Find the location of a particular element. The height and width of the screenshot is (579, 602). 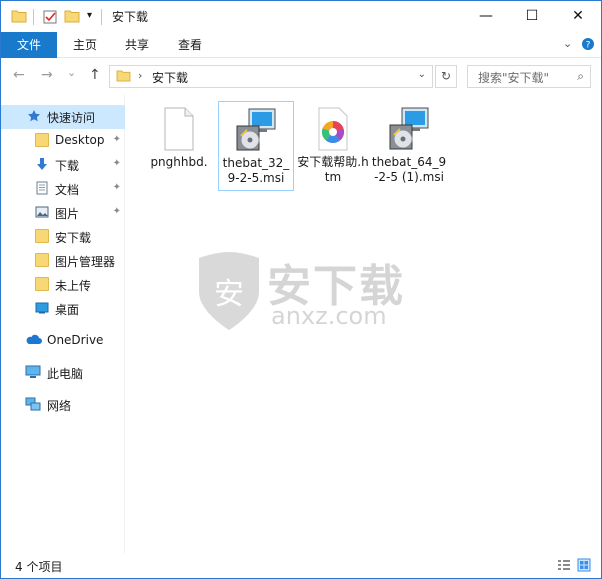

sidebar-item-picture-manager: 图片管理器 is located at coordinates (63, 261).